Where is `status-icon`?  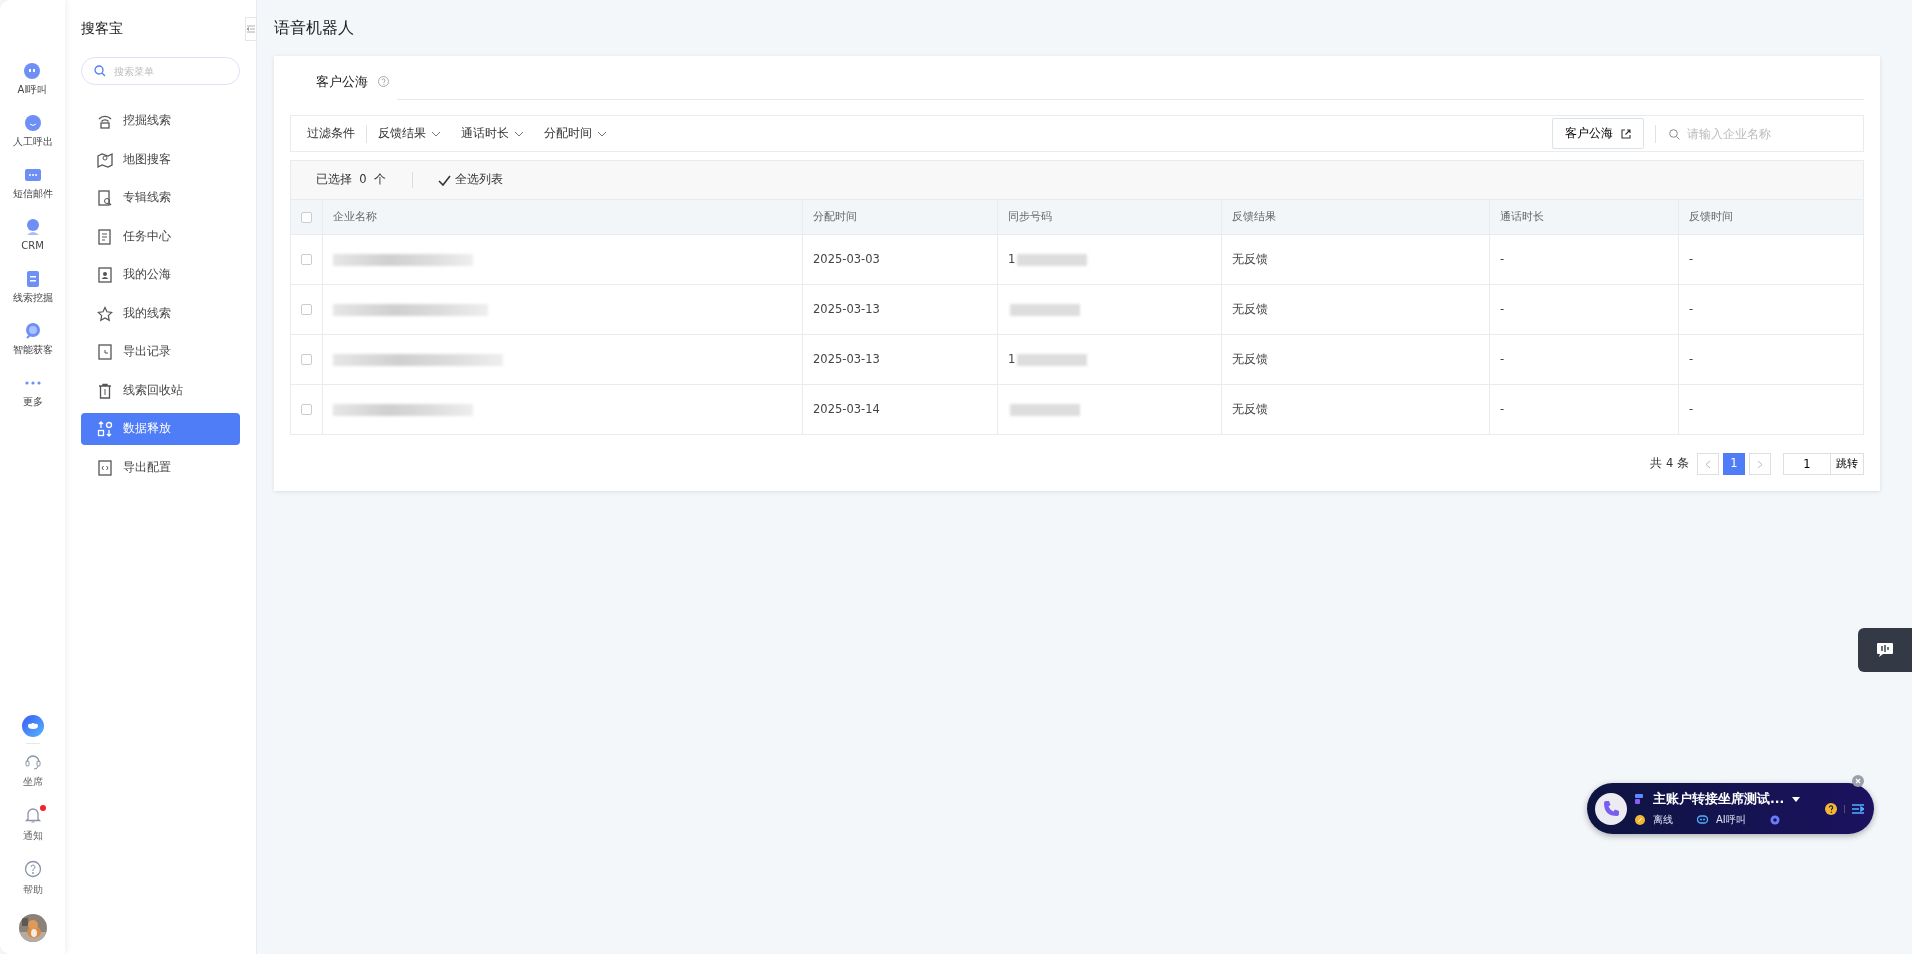 status-icon is located at coordinates (1640, 819).